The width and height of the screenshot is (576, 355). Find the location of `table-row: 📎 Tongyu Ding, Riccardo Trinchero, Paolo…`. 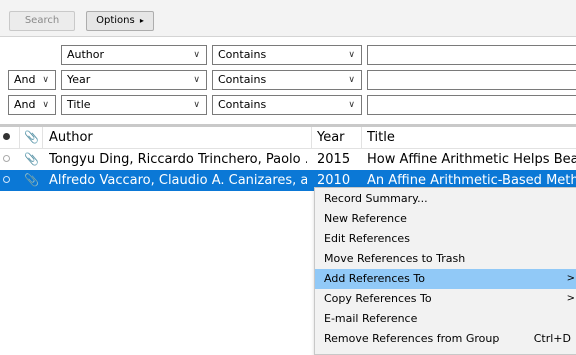

table-row: 📎 Tongyu Ding, Riccardo Trinchero, Paolo… is located at coordinates (288, 159).